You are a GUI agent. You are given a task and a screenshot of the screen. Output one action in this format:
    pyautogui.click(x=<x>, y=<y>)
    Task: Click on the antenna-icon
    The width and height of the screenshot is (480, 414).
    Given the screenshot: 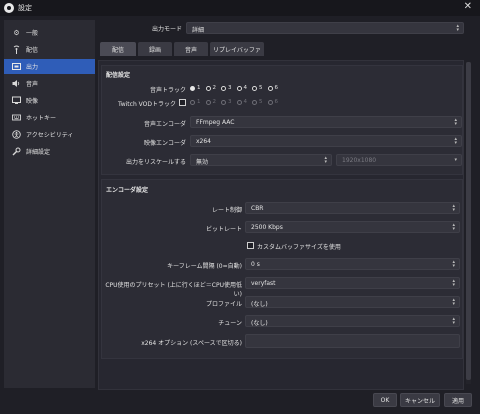 What is the action you would take?
    pyautogui.click(x=16, y=49)
    